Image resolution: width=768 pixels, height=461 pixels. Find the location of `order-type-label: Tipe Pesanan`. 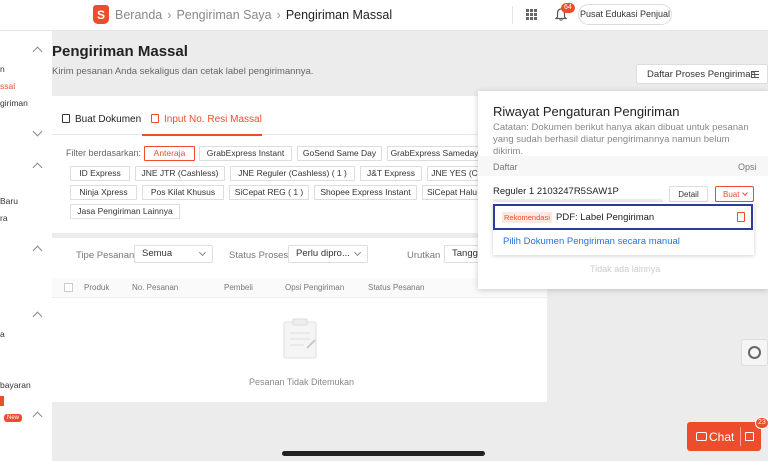

order-type-label: Tipe Pesanan is located at coordinates (105, 255).